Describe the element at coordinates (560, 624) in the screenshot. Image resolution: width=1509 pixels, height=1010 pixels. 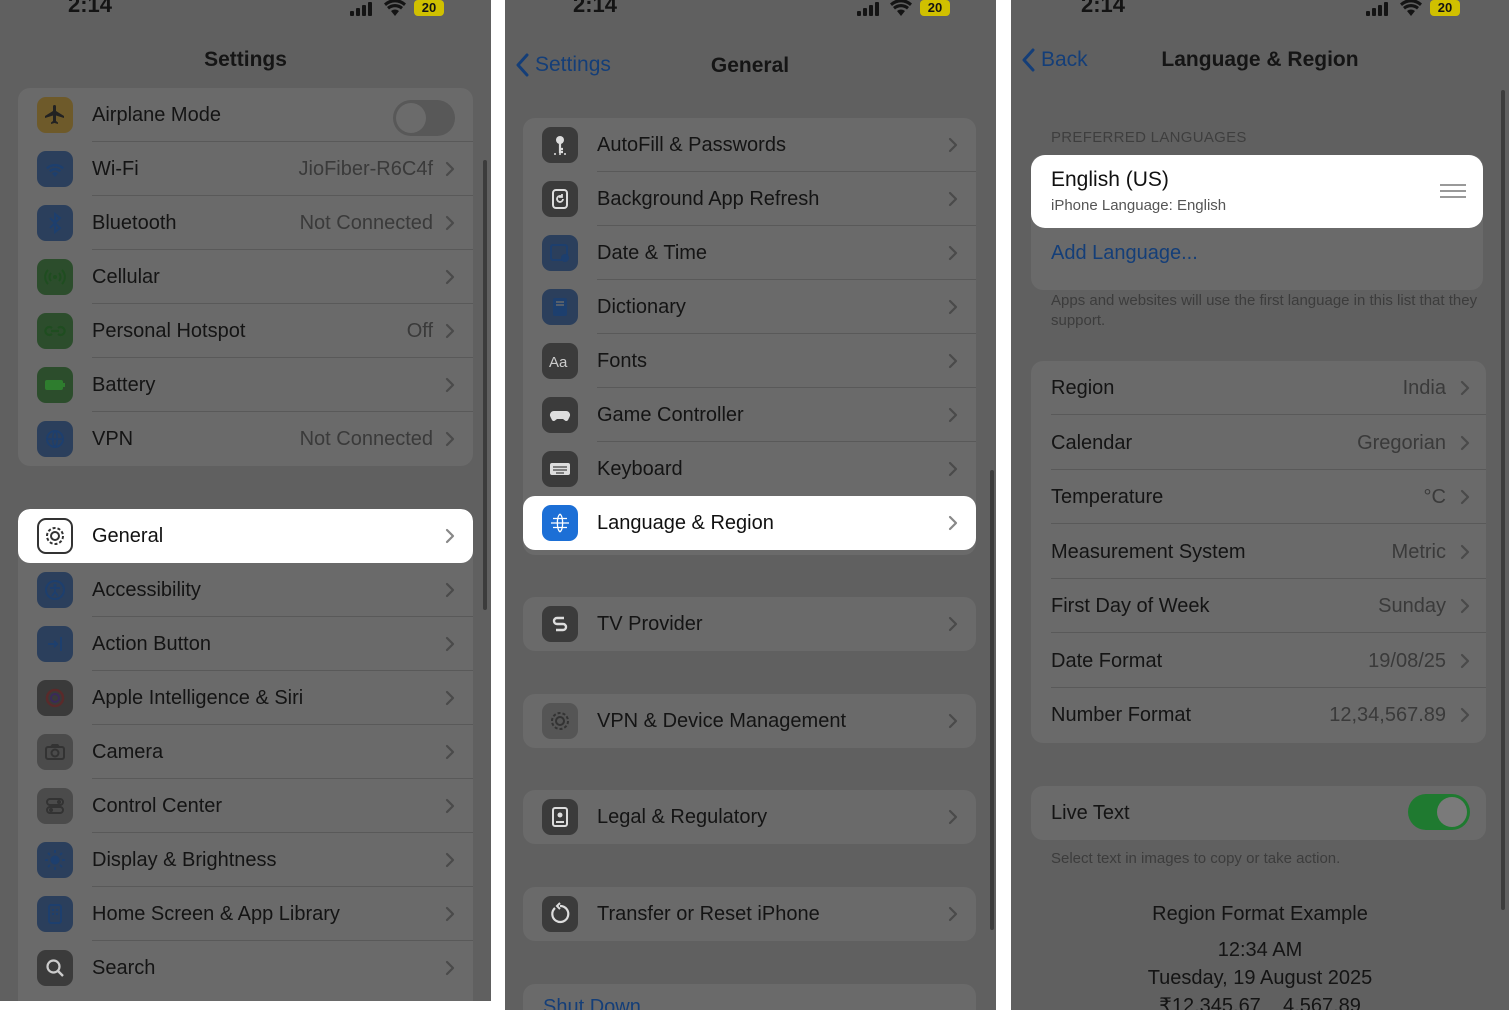
I see `tv-provider-icon` at that location.